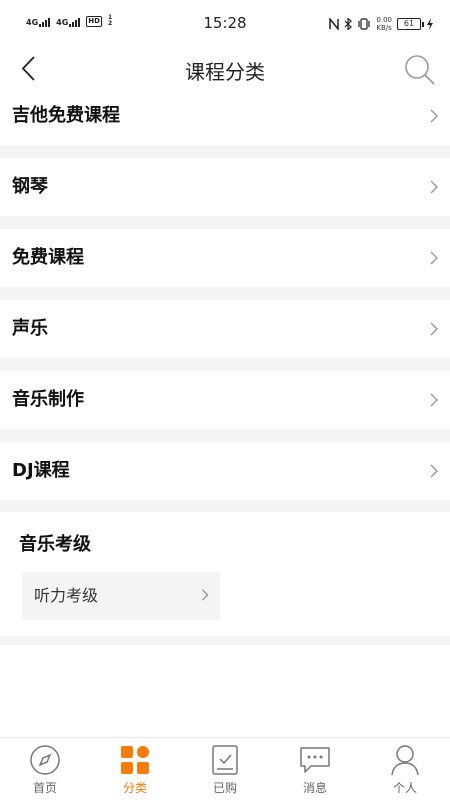  Describe the element at coordinates (44, 788) in the screenshot. I see `tab-label: 首页` at that location.